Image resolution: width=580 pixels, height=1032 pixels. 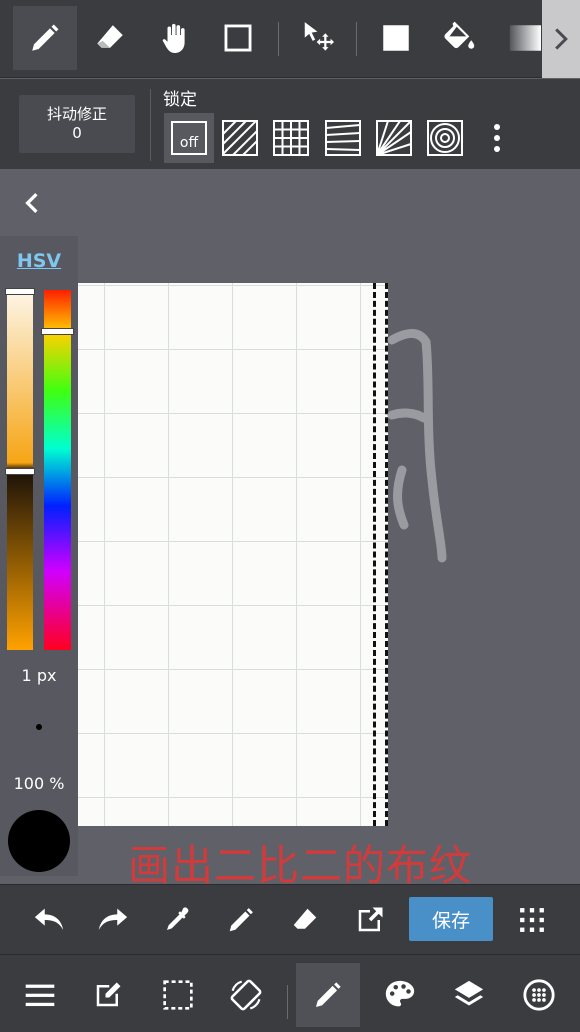 I want to click on stabilizer-label: 抖动修正, so click(x=76, y=114).